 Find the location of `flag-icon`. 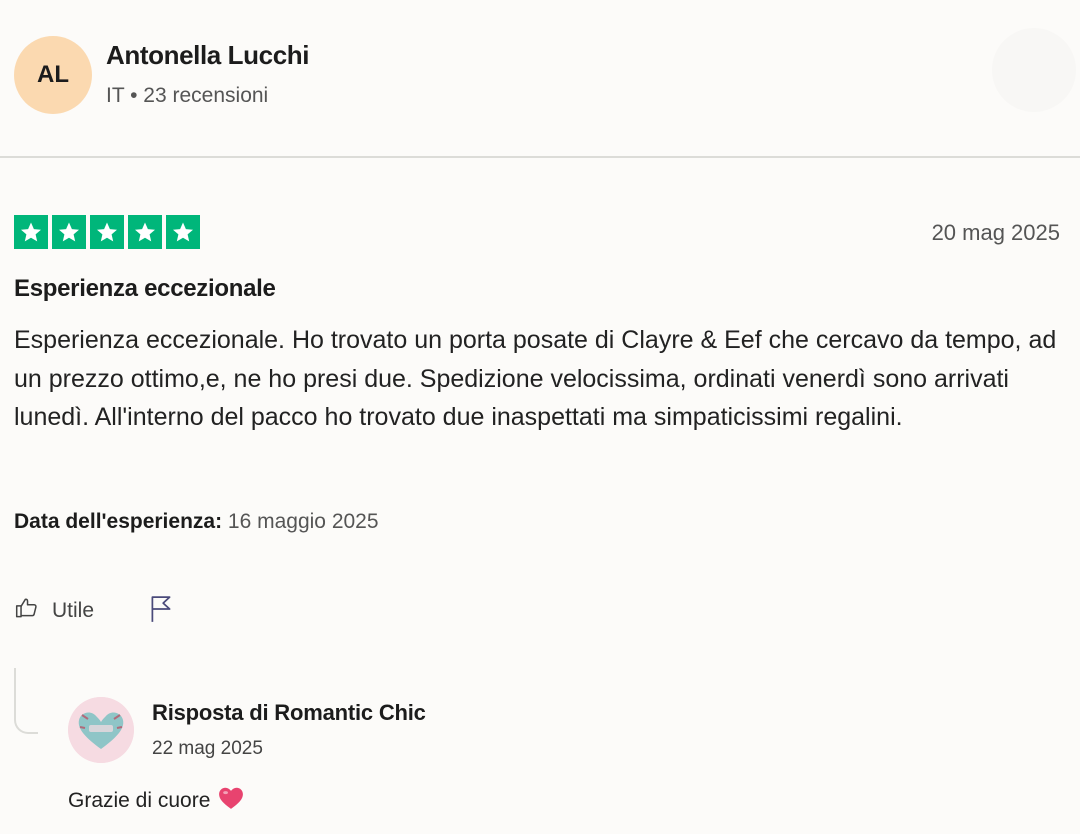

flag-icon is located at coordinates (161, 611).